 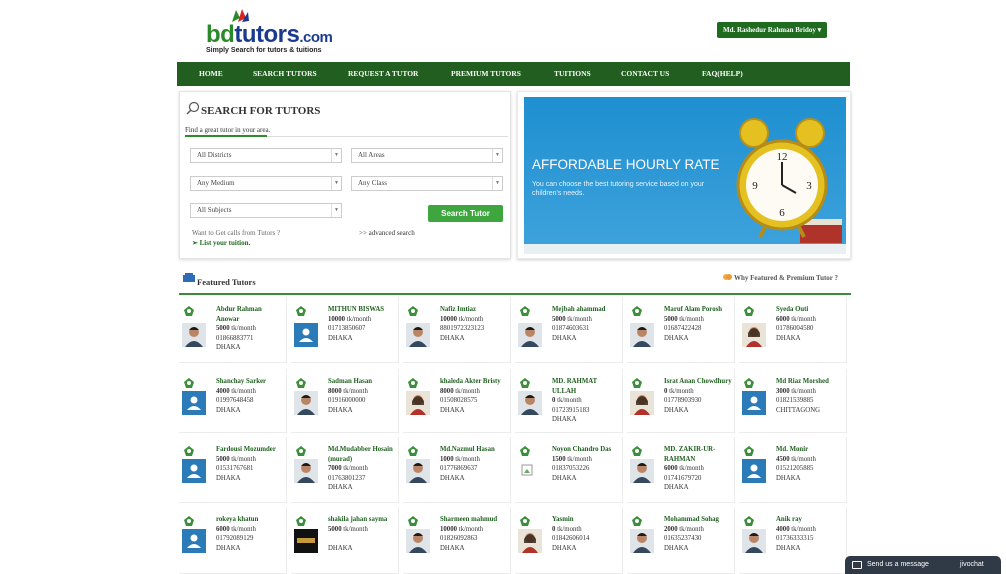 What do you see at coordinates (363, 382) in the screenshot?
I see `tutor-name: Sadman Hasan` at bounding box center [363, 382].